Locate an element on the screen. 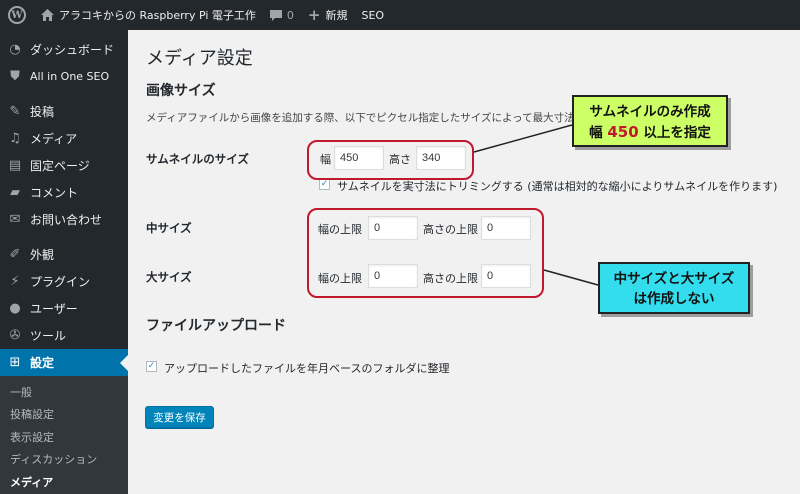 The height and width of the screenshot is (494, 800). note1-line1: サムネイルのみ作成 is located at coordinates (650, 112).